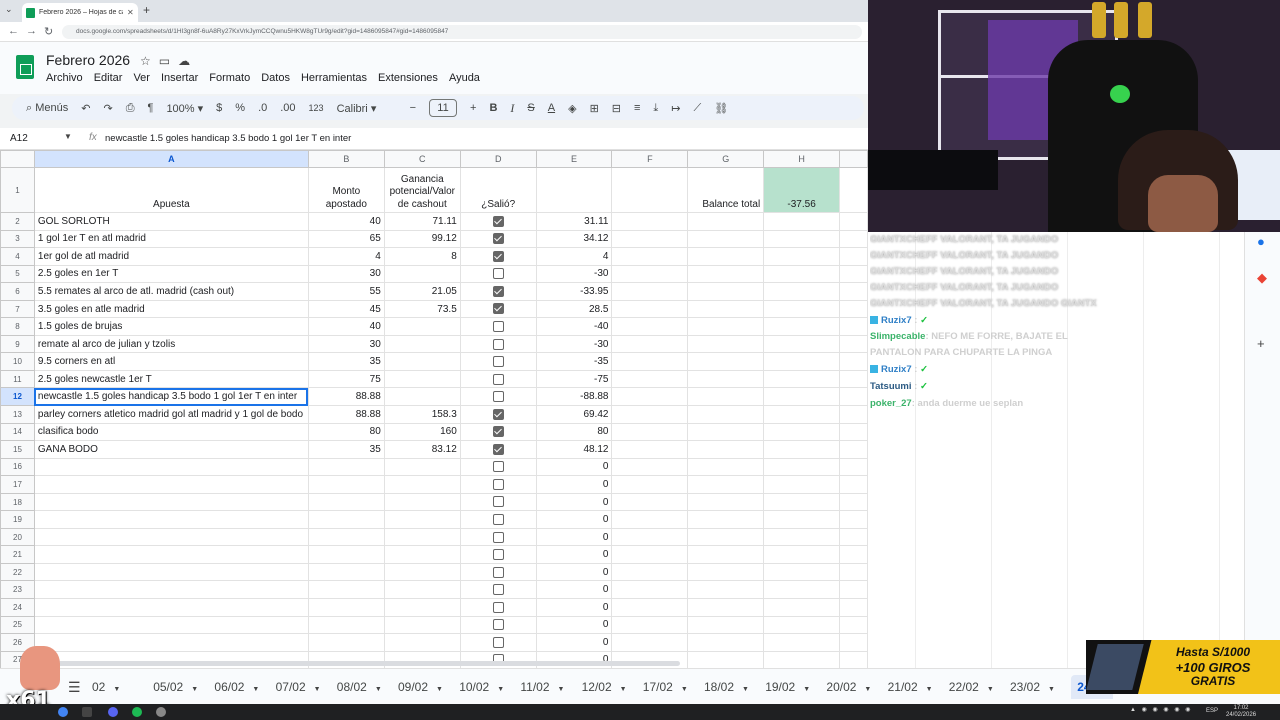  I want to click on cell-resultado: -40, so click(574, 326).